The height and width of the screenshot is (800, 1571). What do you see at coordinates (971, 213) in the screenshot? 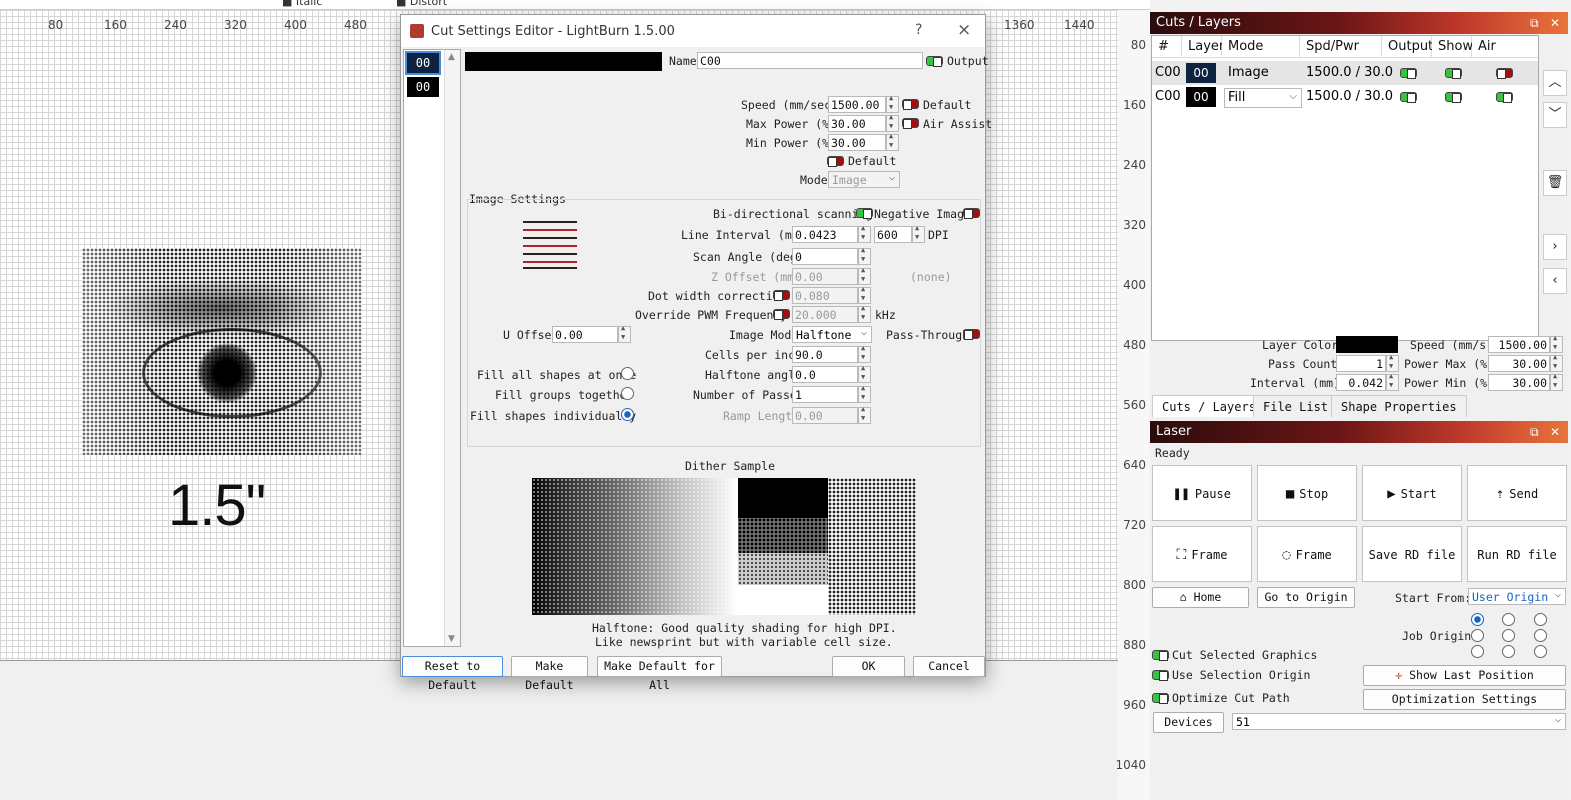
I see `negative-image-toggle` at bounding box center [971, 213].